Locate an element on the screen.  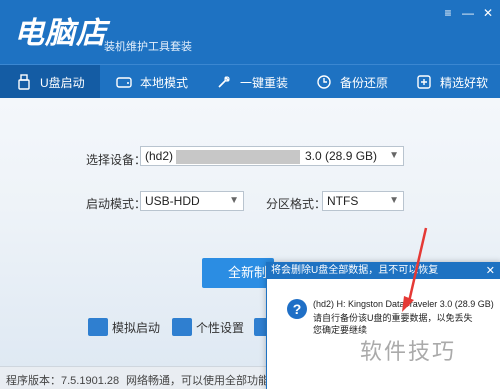
question-icon: ? is located at coordinates (297, 309).